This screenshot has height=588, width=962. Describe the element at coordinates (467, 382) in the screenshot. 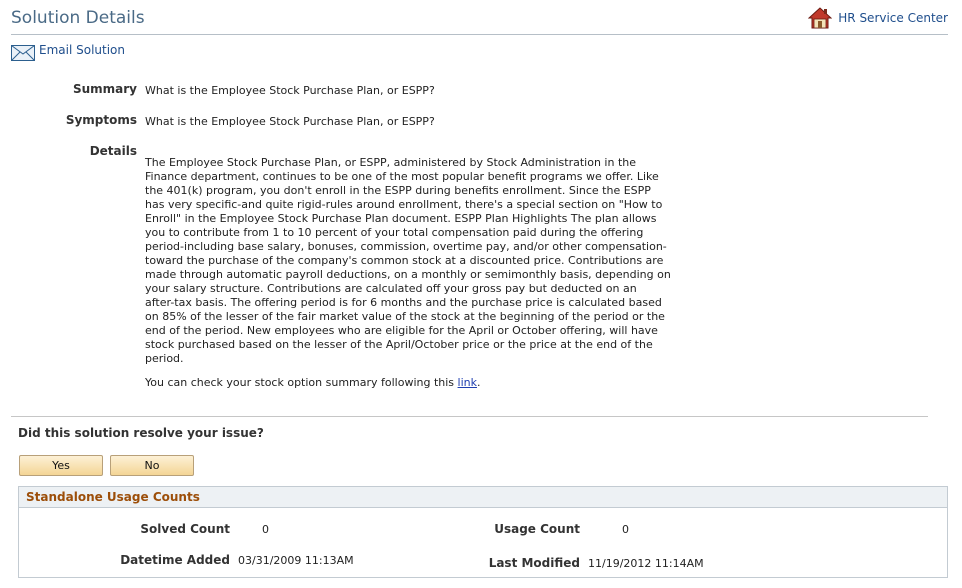

I see `stock-option-link: link` at that location.